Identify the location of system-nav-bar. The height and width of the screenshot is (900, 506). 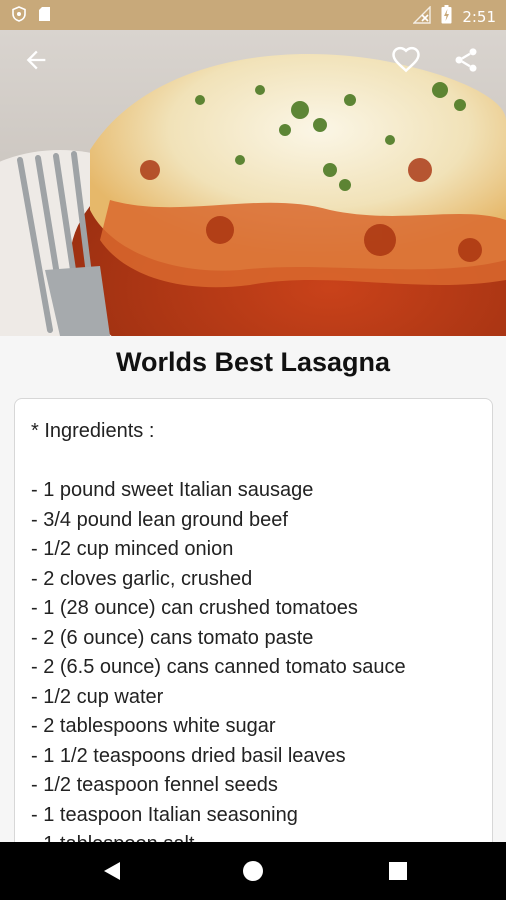
(253, 871).